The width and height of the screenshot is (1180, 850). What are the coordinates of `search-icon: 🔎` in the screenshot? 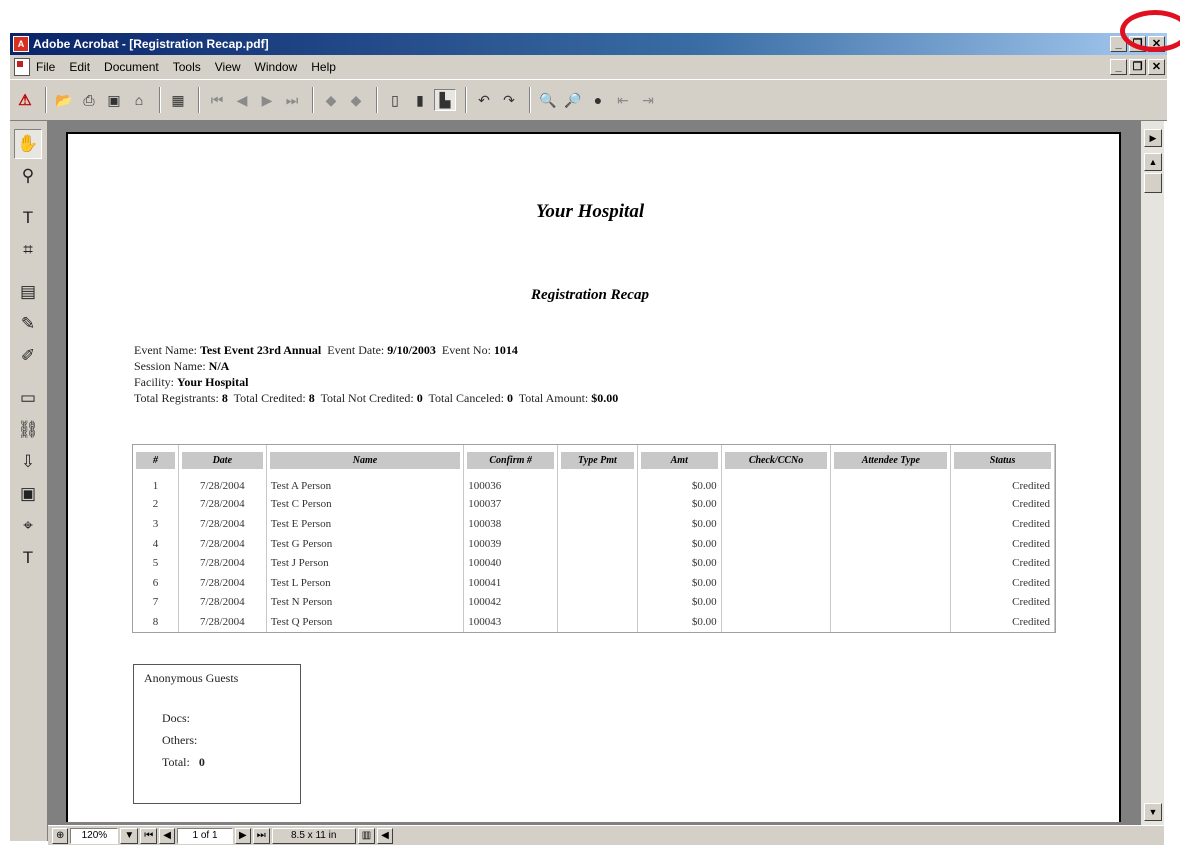 It's located at (573, 100).